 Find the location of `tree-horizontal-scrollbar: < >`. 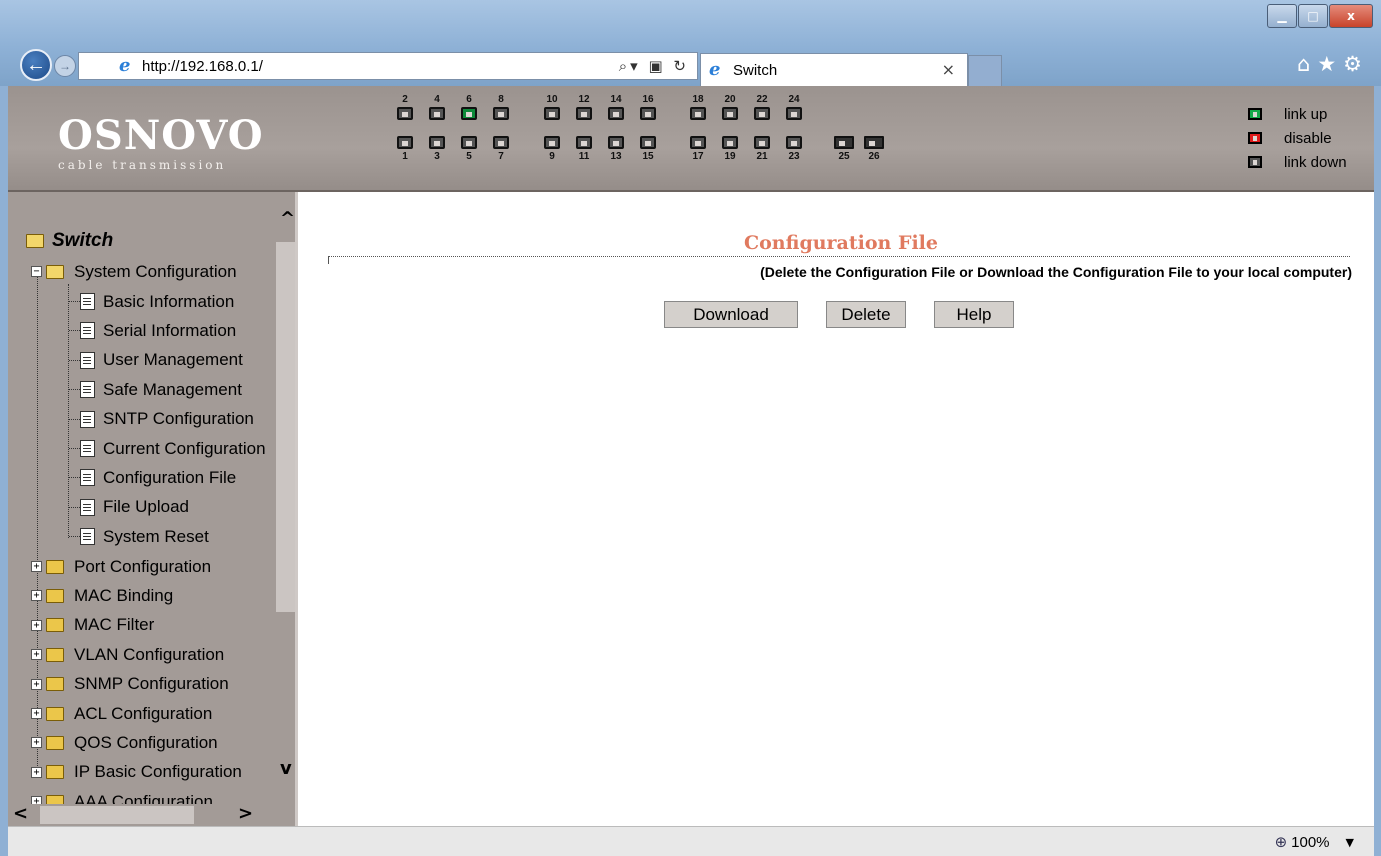

tree-horizontal-scrollbar: < > is located at coordinates (141, 814).